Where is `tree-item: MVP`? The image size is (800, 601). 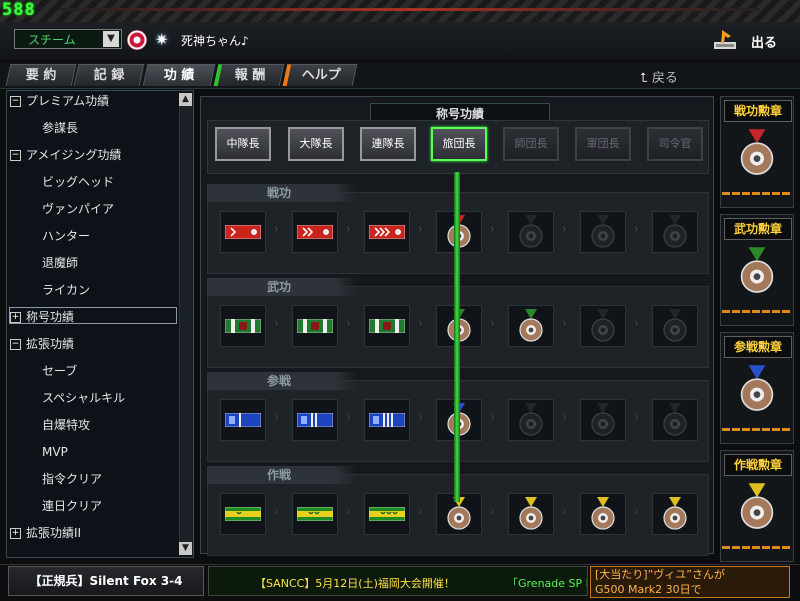
tree-item: MVP is located at coordinates (55, 452).